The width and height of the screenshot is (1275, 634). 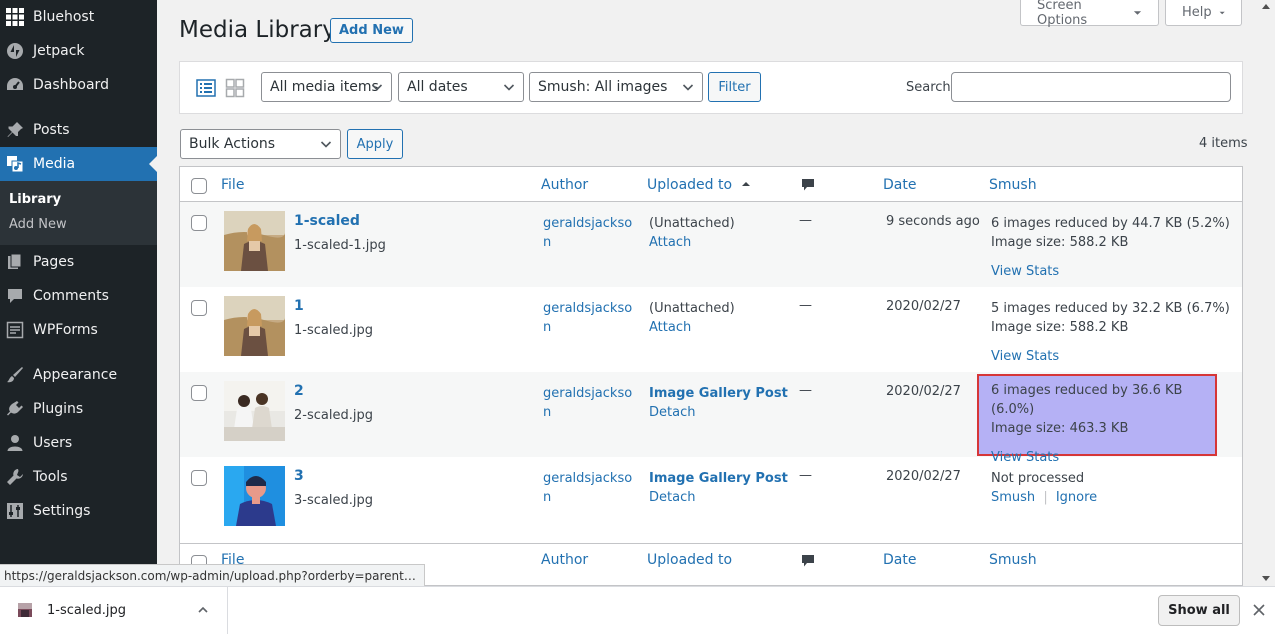 I want to click on sidebar-item-label: Media, so click(x=54, y=164).